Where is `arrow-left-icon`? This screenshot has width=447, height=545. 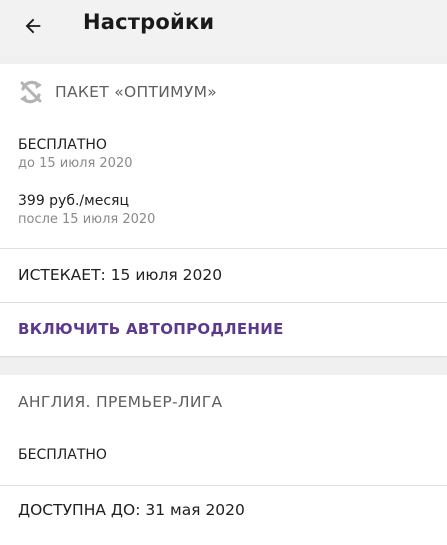 arrow-left-icon is located at coordinates (33, 26).